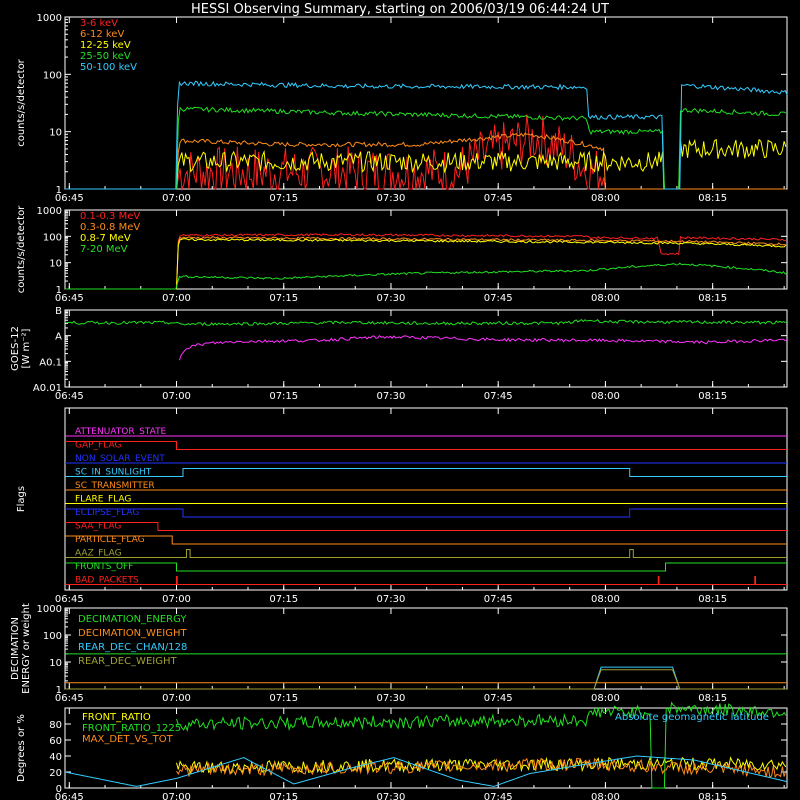  What do you see at coordinates (21, 499) in the screenshot?
I see `flags-ylabel: Flags` at bounding box center [21, 499].